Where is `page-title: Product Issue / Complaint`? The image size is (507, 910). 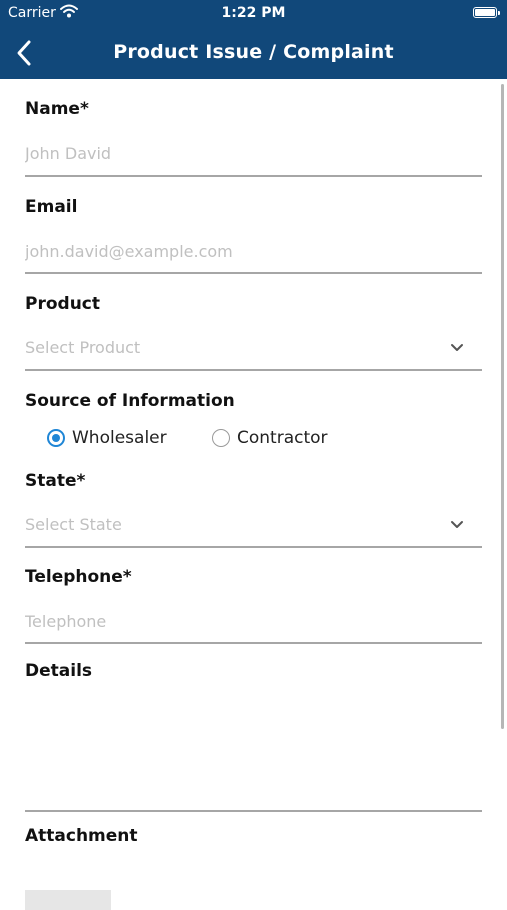 page-title: Product Issue / Complaint is located at coordinates (253, 52).